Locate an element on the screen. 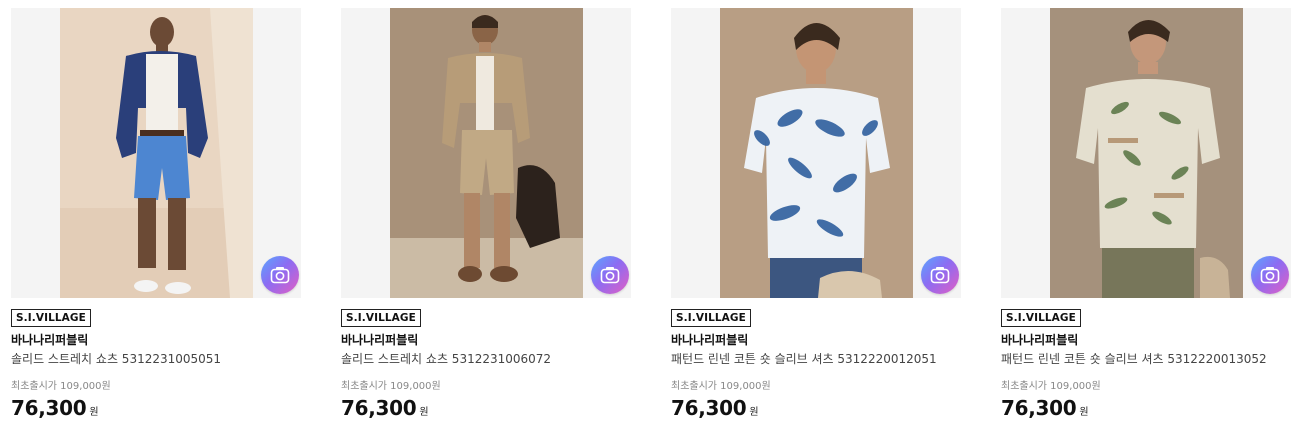 This screenshot has height=444, width=1296. product-name: 솔리드 스트레치 쇼츠 5312231006072 is located at coordinates (486, 359).